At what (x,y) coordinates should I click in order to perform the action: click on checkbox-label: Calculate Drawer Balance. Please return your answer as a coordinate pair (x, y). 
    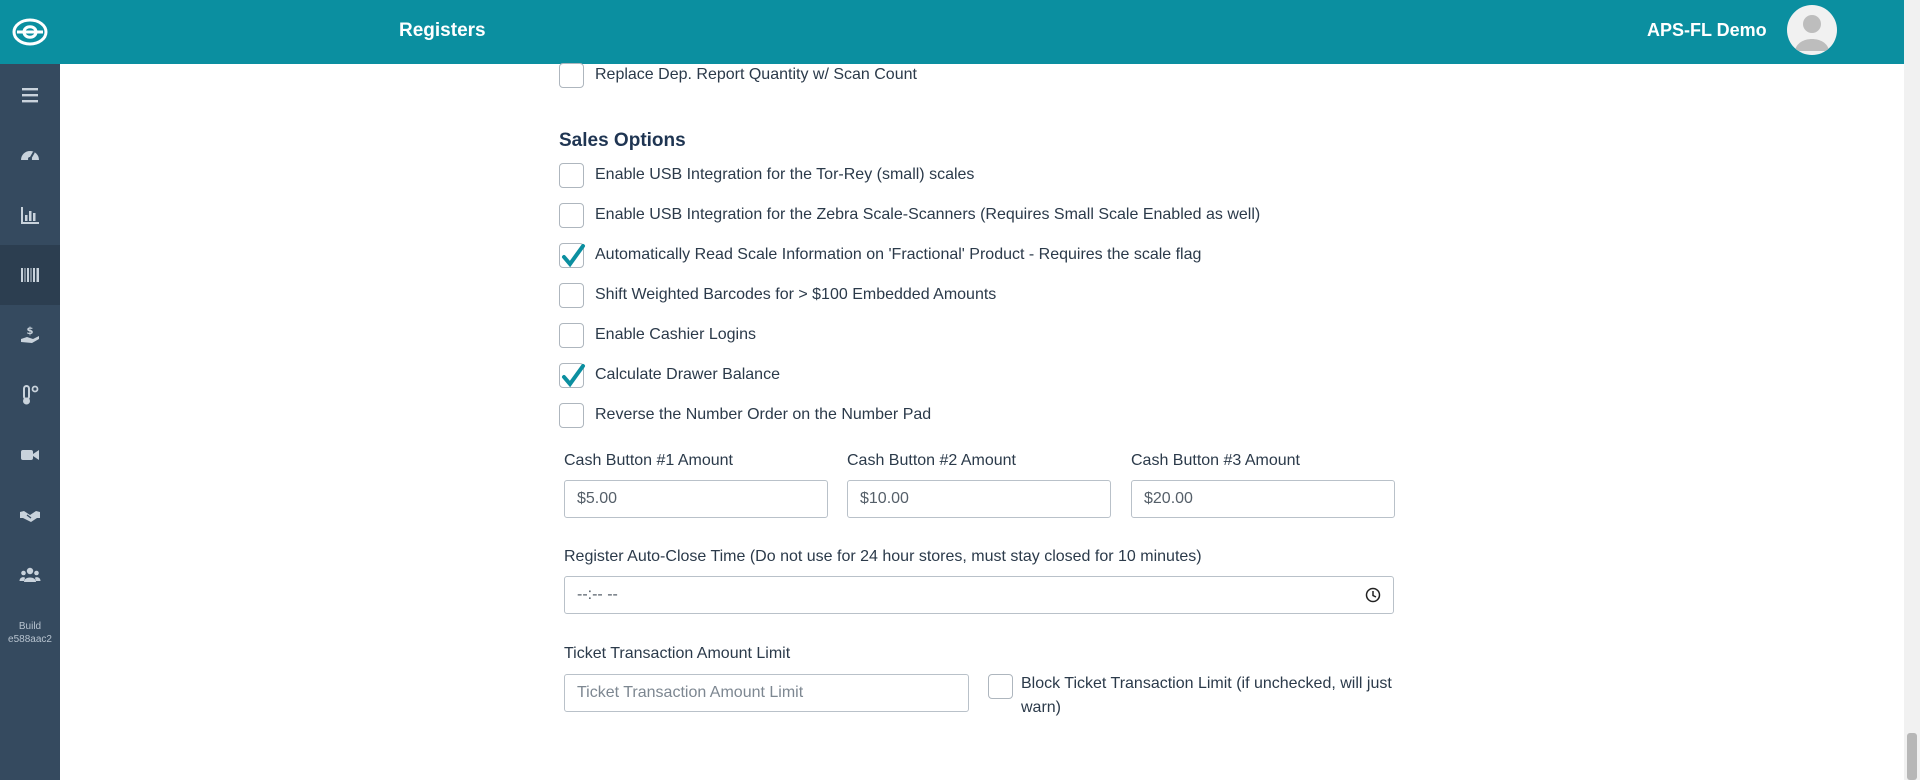
    Looking at the image, I should click on (687, 374).